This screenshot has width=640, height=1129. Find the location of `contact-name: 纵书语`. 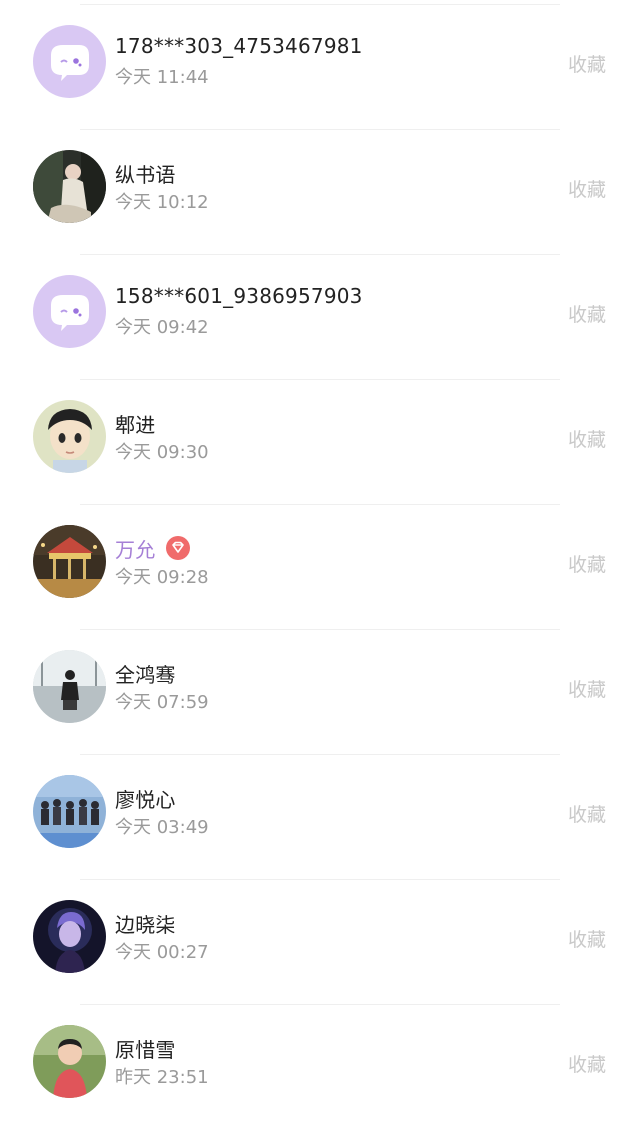

contact-name: 纵书语 is located at coordinates (145, 175).